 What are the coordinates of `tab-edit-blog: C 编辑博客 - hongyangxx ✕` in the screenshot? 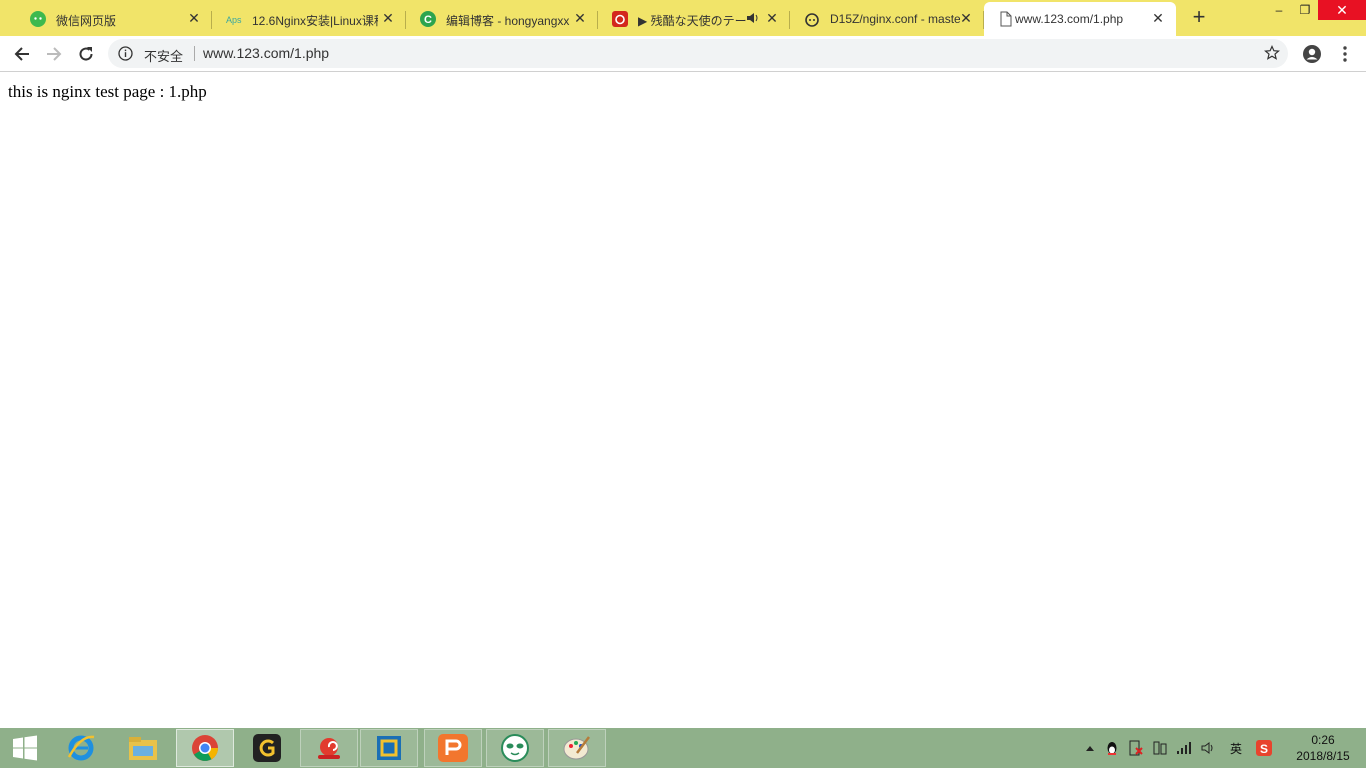 It's located at (502, 19).